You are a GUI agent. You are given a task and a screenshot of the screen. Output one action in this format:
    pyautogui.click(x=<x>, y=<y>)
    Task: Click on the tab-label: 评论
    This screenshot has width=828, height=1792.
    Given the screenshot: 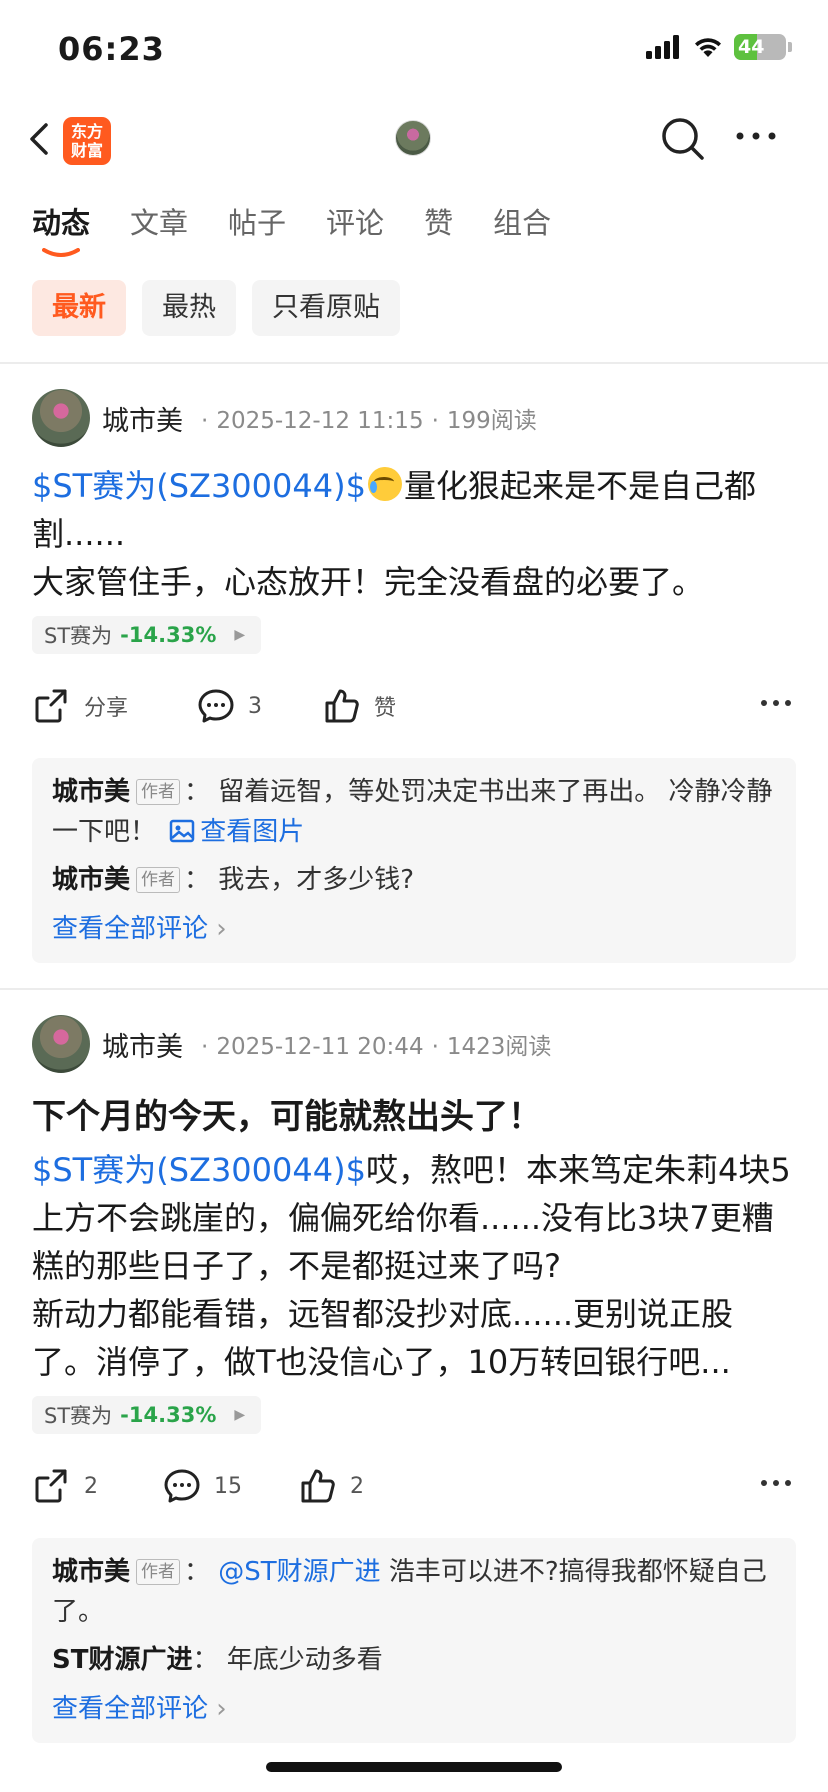 What is the action you would take?
    pyautogui.click(x=355, y=223)
    